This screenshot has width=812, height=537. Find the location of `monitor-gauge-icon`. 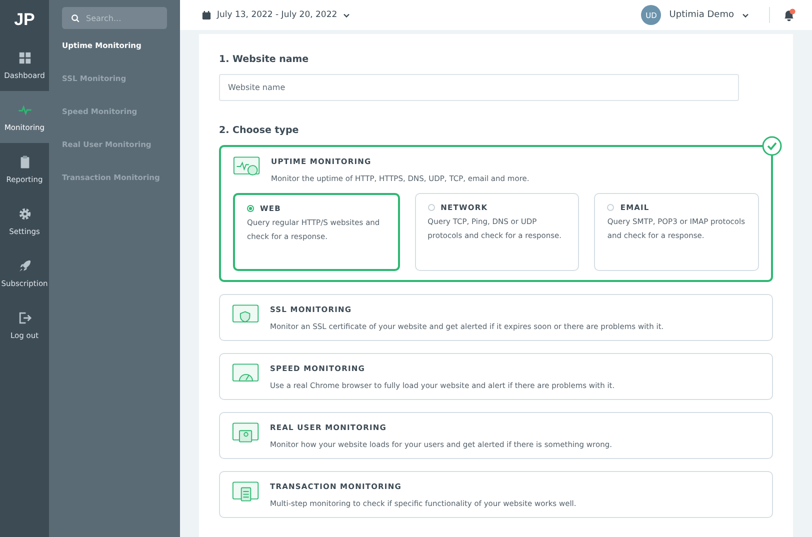

monitor-gauge-icon is located at coordinates (246, 373).